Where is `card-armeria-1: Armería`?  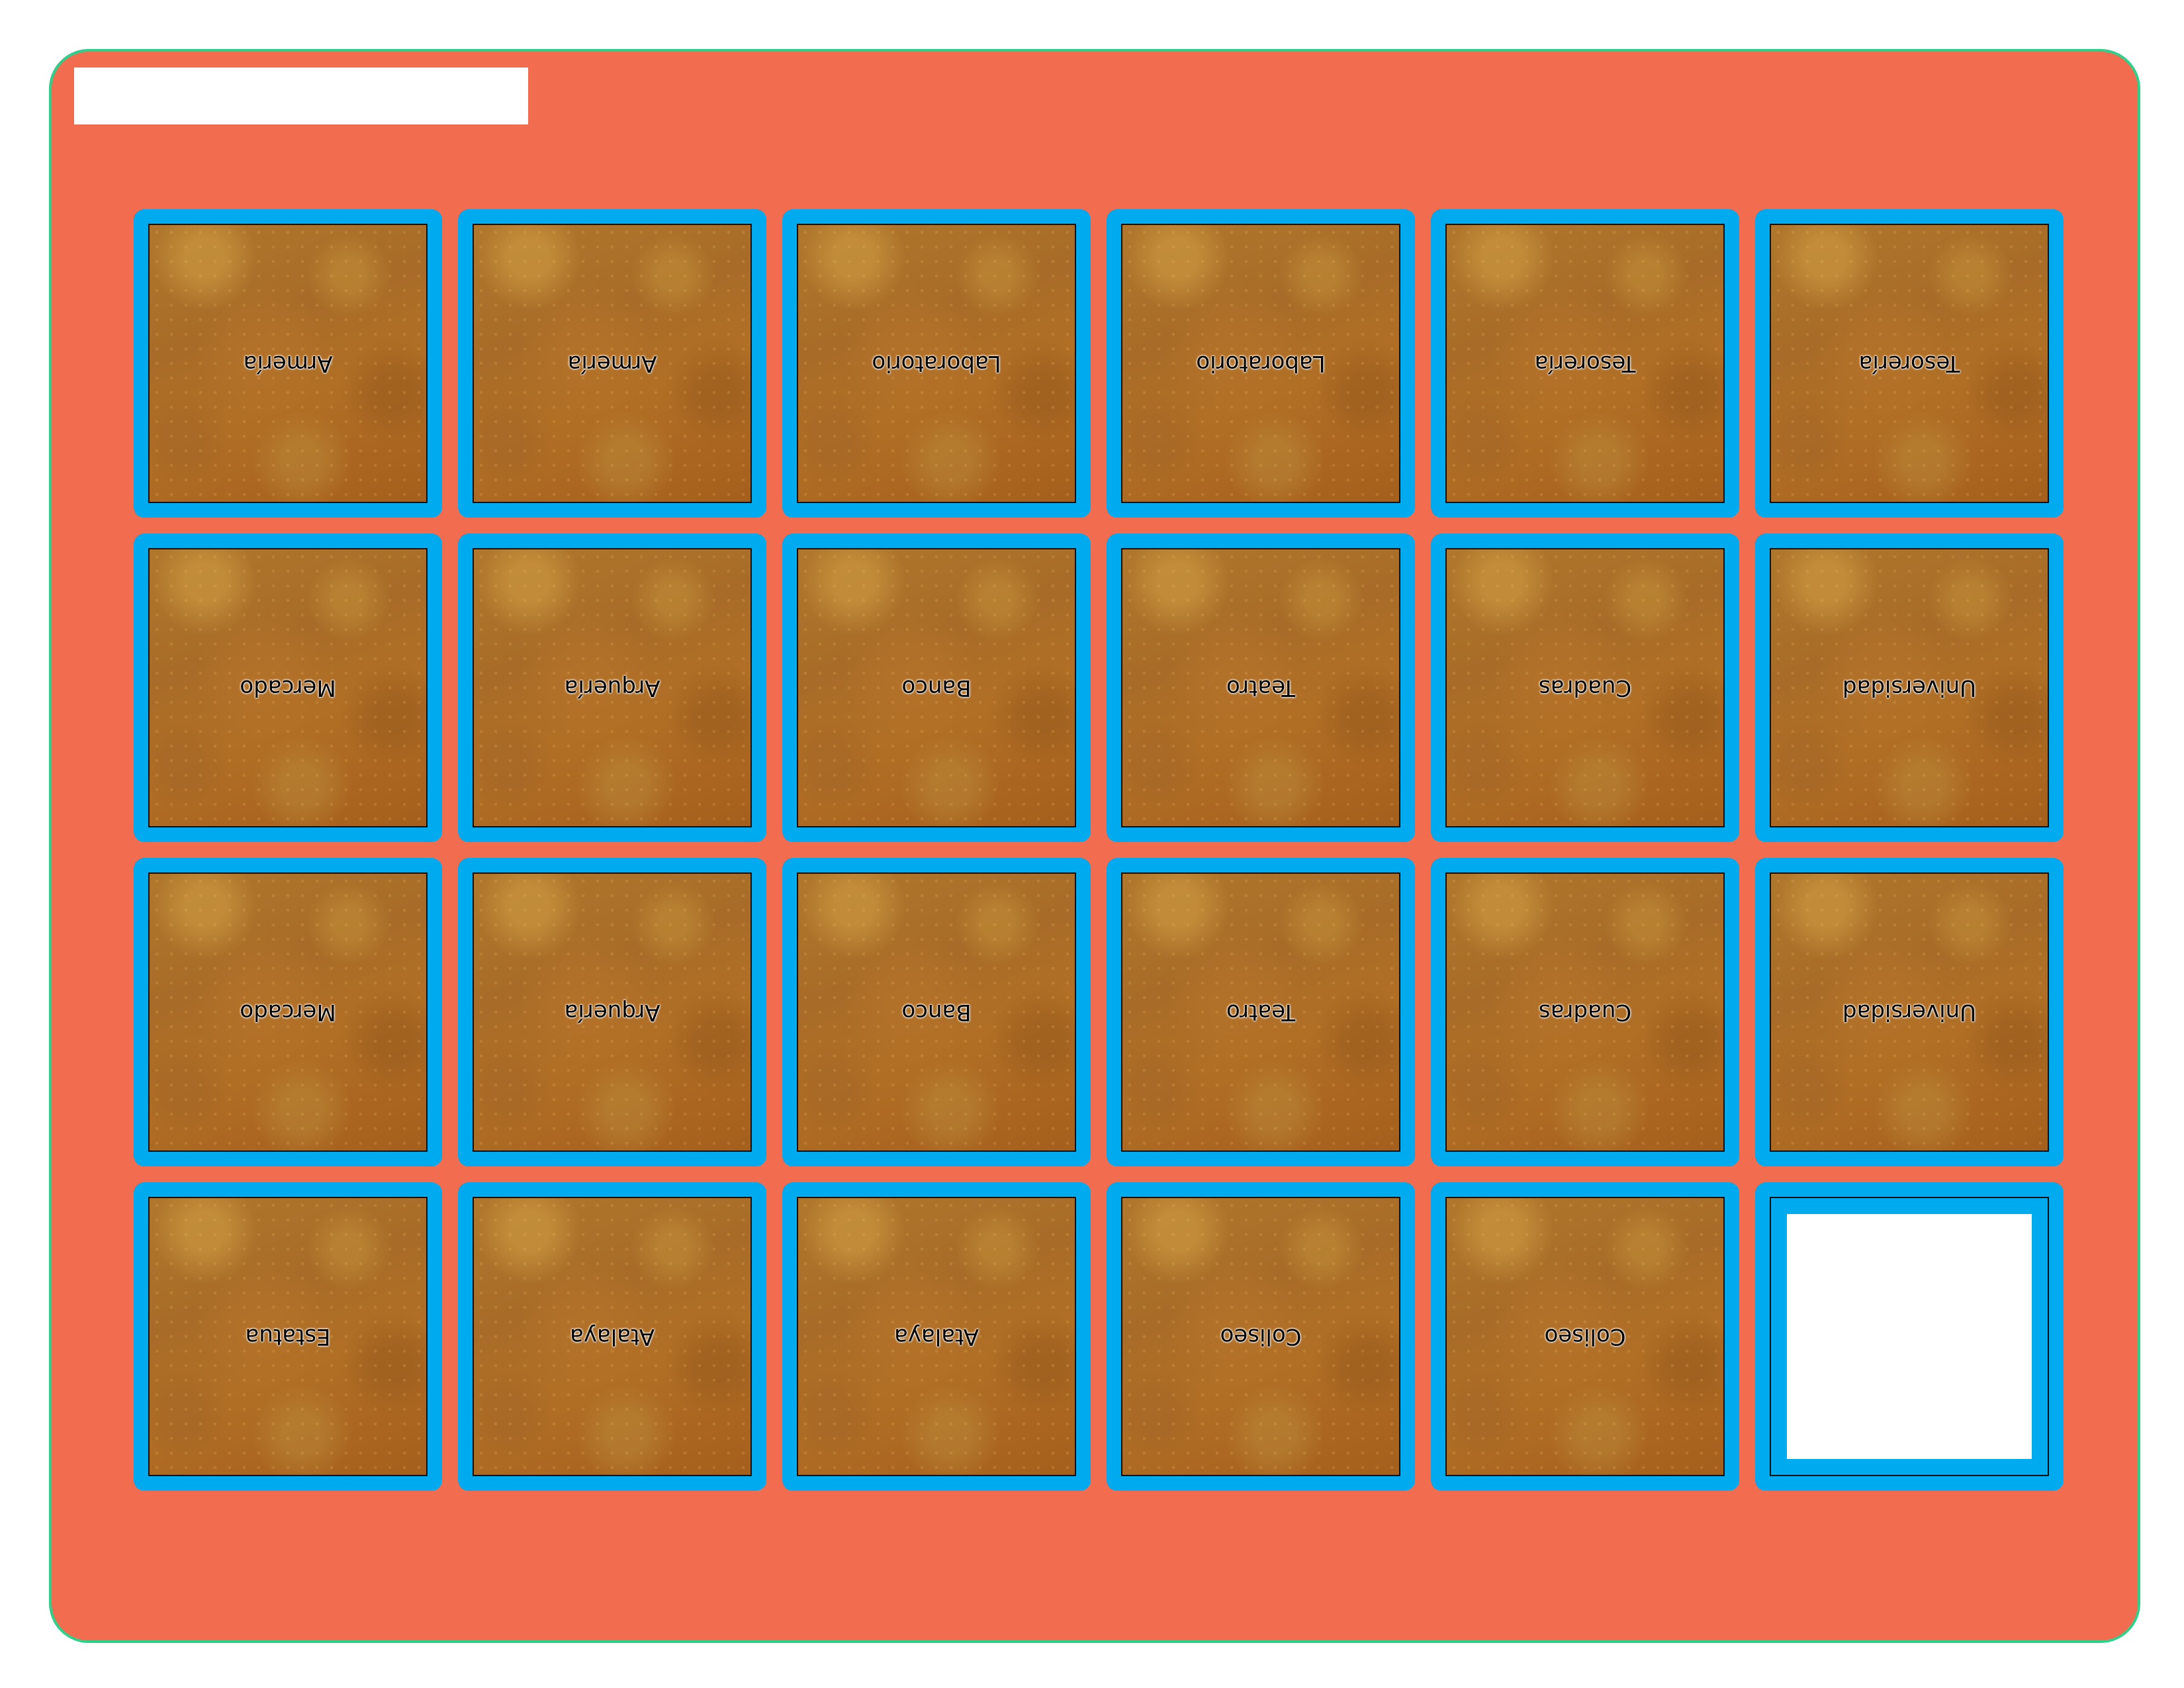 card-armeria-1: Armería is located at coordinates (288, 363).